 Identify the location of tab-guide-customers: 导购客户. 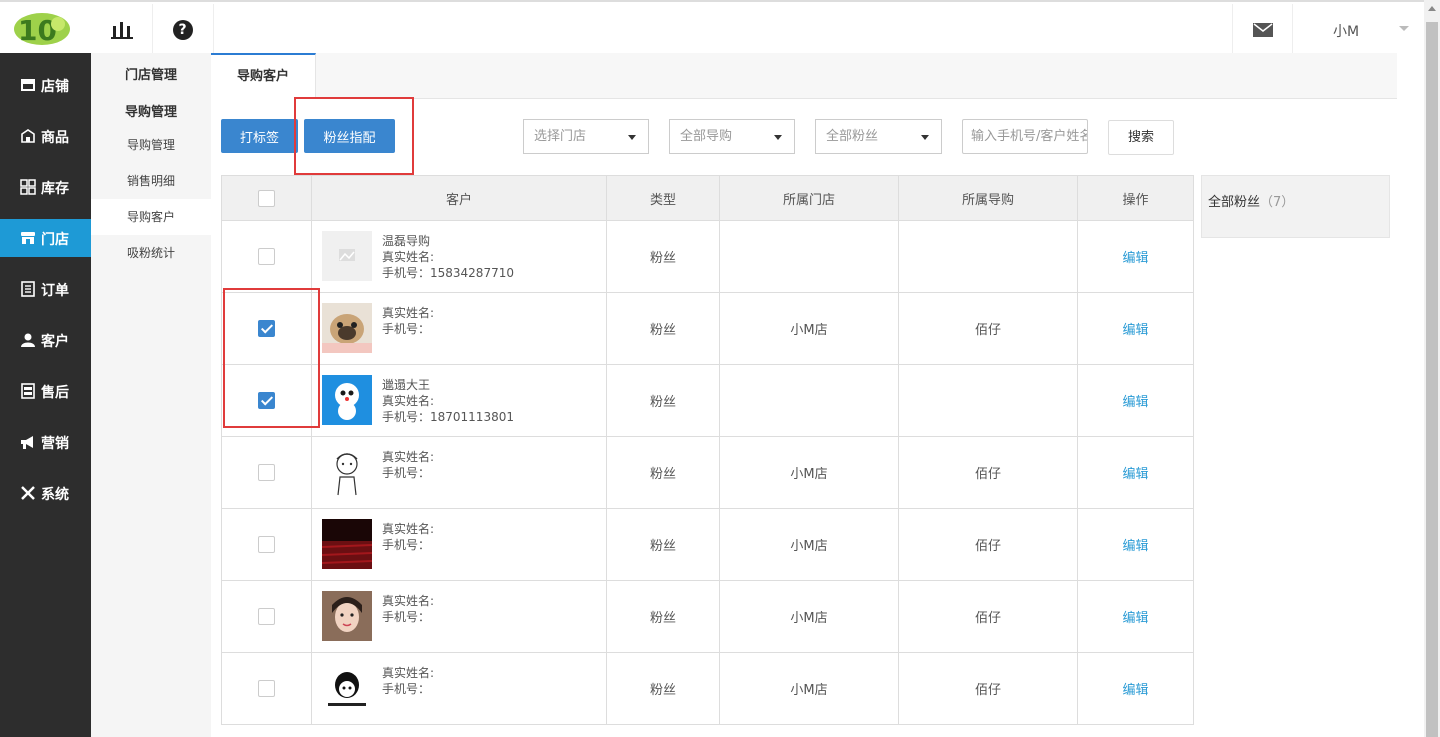
(263, 76).